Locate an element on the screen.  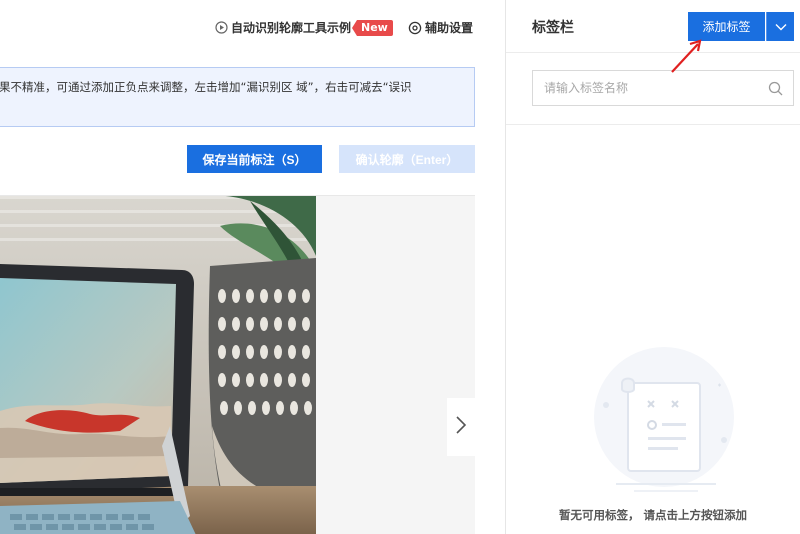
empty-state-text: 暂无可用标签， 请点击上方按钮添加 is located at coordinates (652, 515).